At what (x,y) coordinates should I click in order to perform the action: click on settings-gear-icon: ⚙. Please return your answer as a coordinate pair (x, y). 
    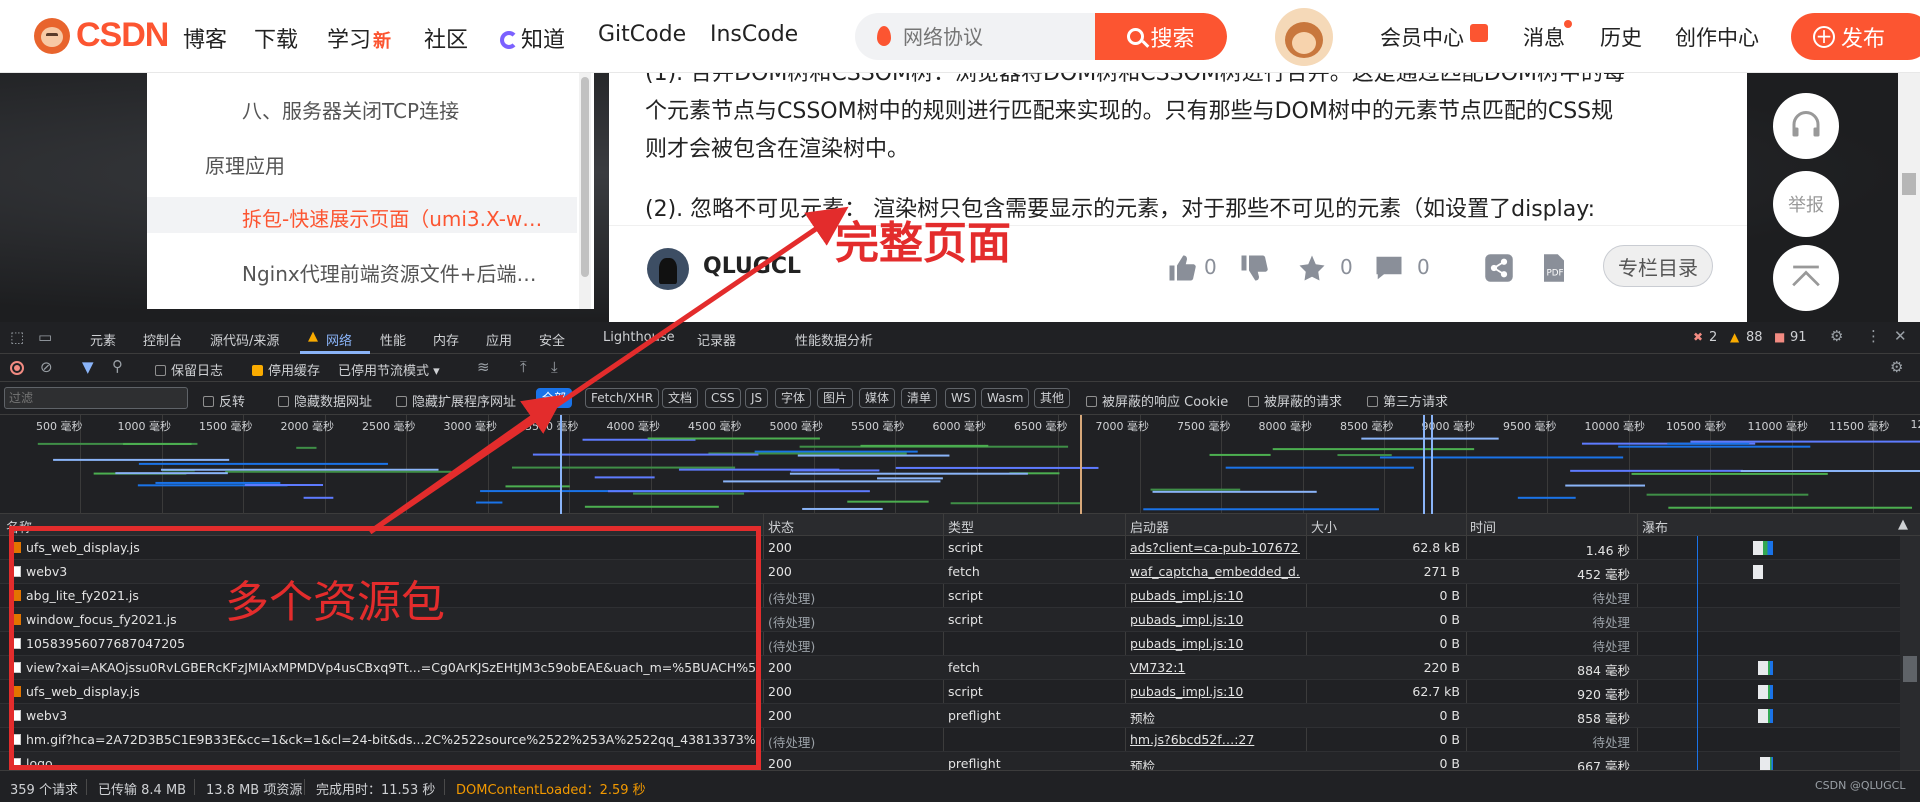
    Looking at the image, I should click on (1836, 336).